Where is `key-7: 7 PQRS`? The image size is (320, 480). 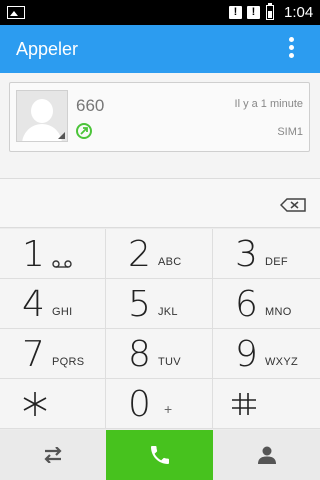
key-7: 7 PQRS is located at coordinates (53, 354).